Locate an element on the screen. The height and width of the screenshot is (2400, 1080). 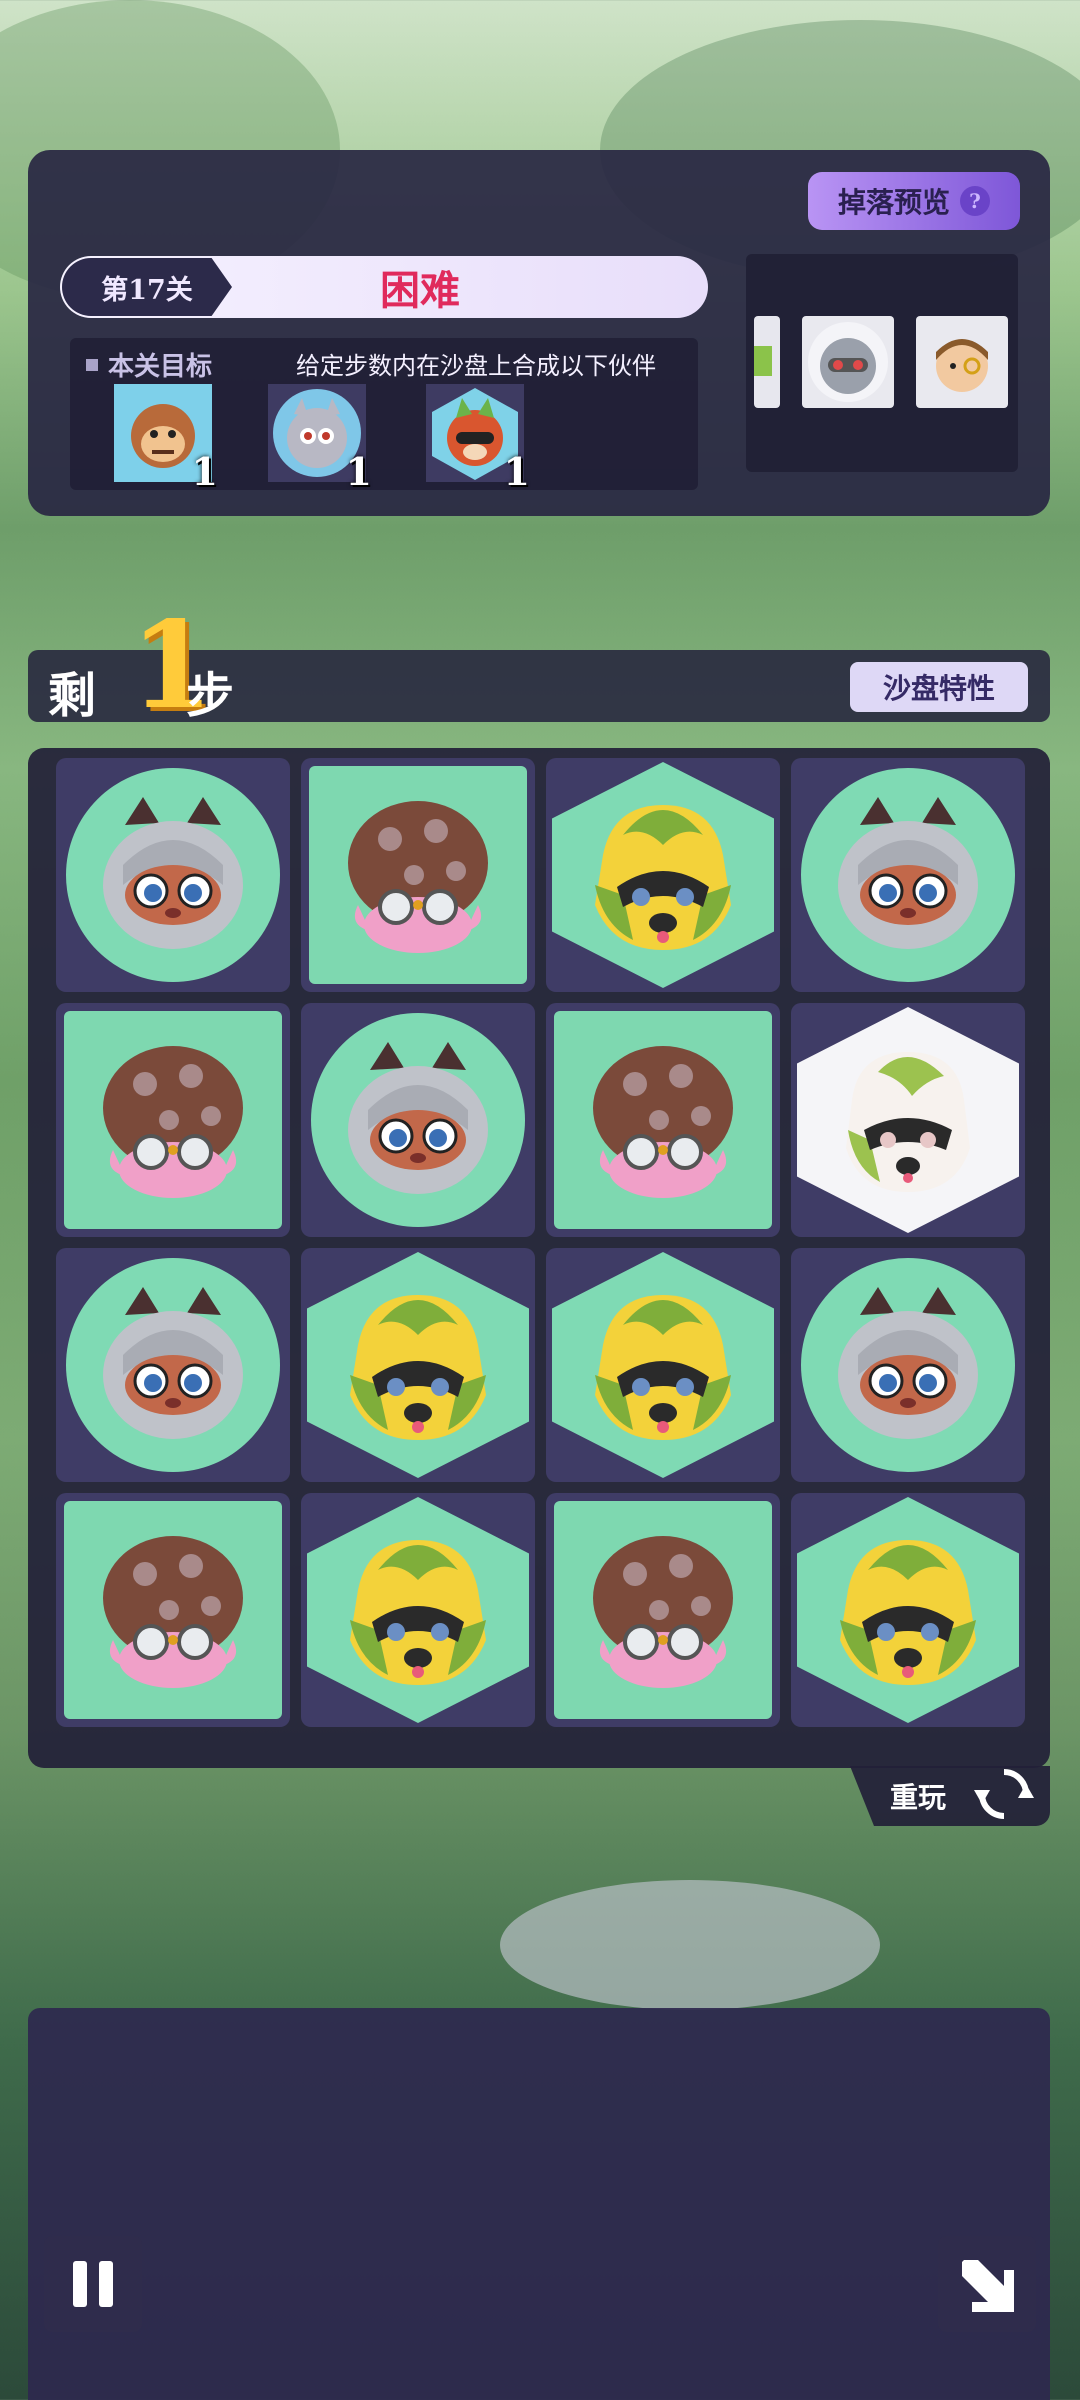
green-cat-face-icon is located at coordinates (763, 361).